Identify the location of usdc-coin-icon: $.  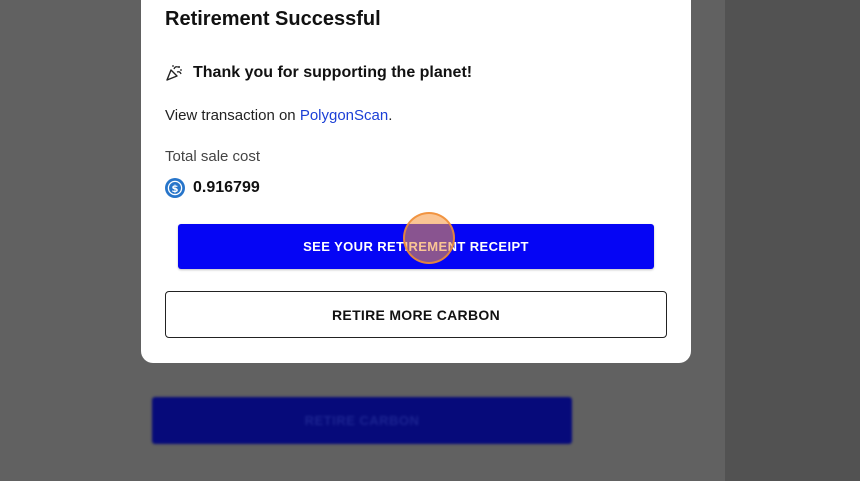
(175, 188).